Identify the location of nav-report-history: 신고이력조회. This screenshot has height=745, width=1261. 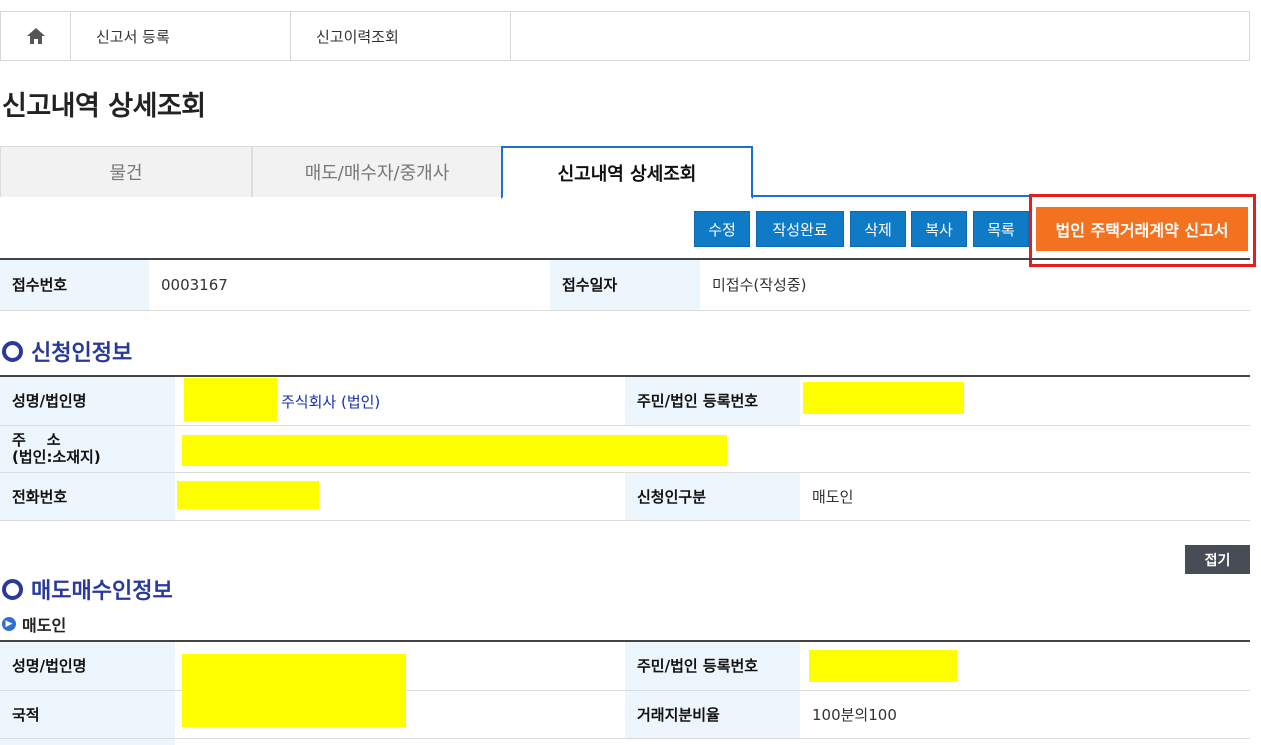
(401, 36).